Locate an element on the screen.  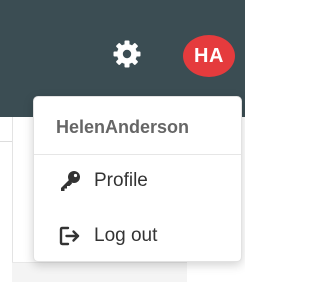
dropdown-divider is located at coordinates (137, 154).